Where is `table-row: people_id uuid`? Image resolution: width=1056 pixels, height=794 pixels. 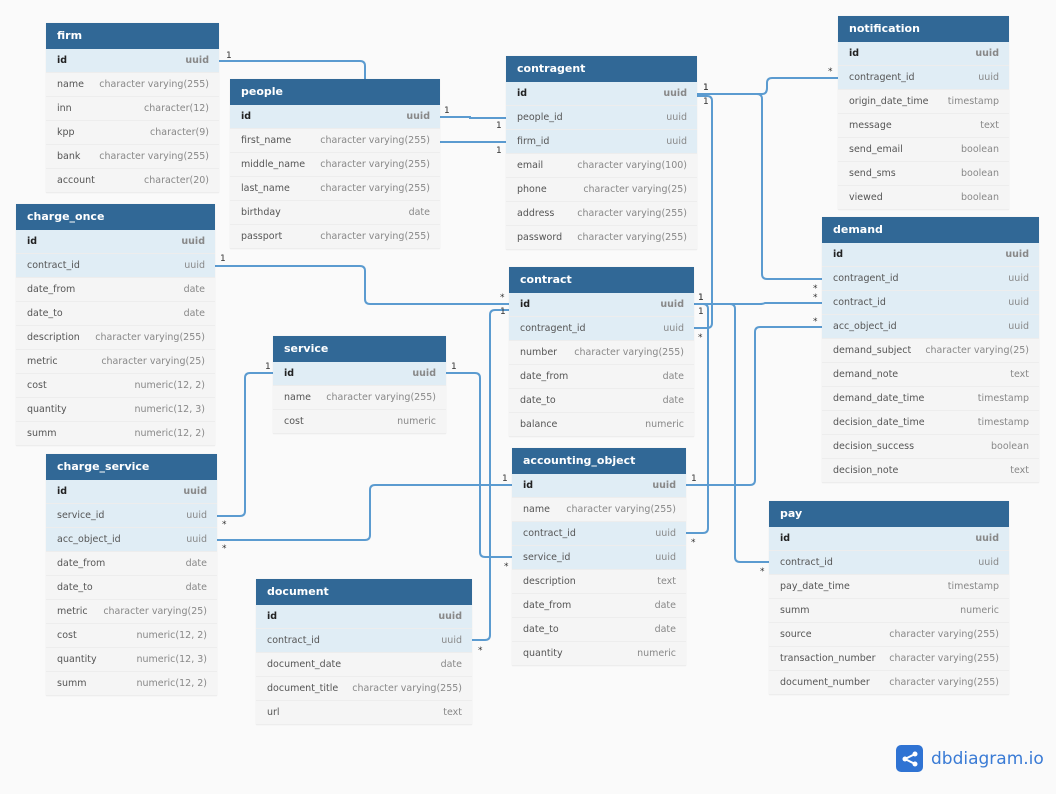 table-row: people_id uuid is located at coordinates (601, 118).